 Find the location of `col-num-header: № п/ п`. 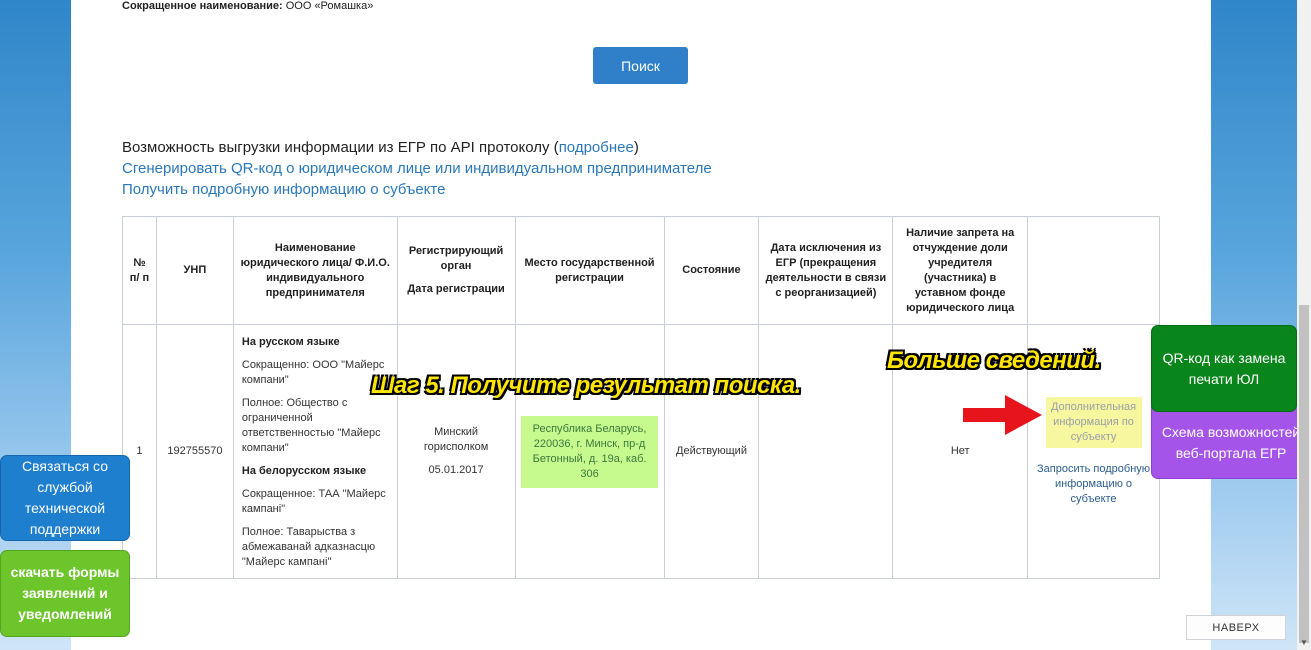

col-num-header: № п/ п is located at coordinates (139, 270).